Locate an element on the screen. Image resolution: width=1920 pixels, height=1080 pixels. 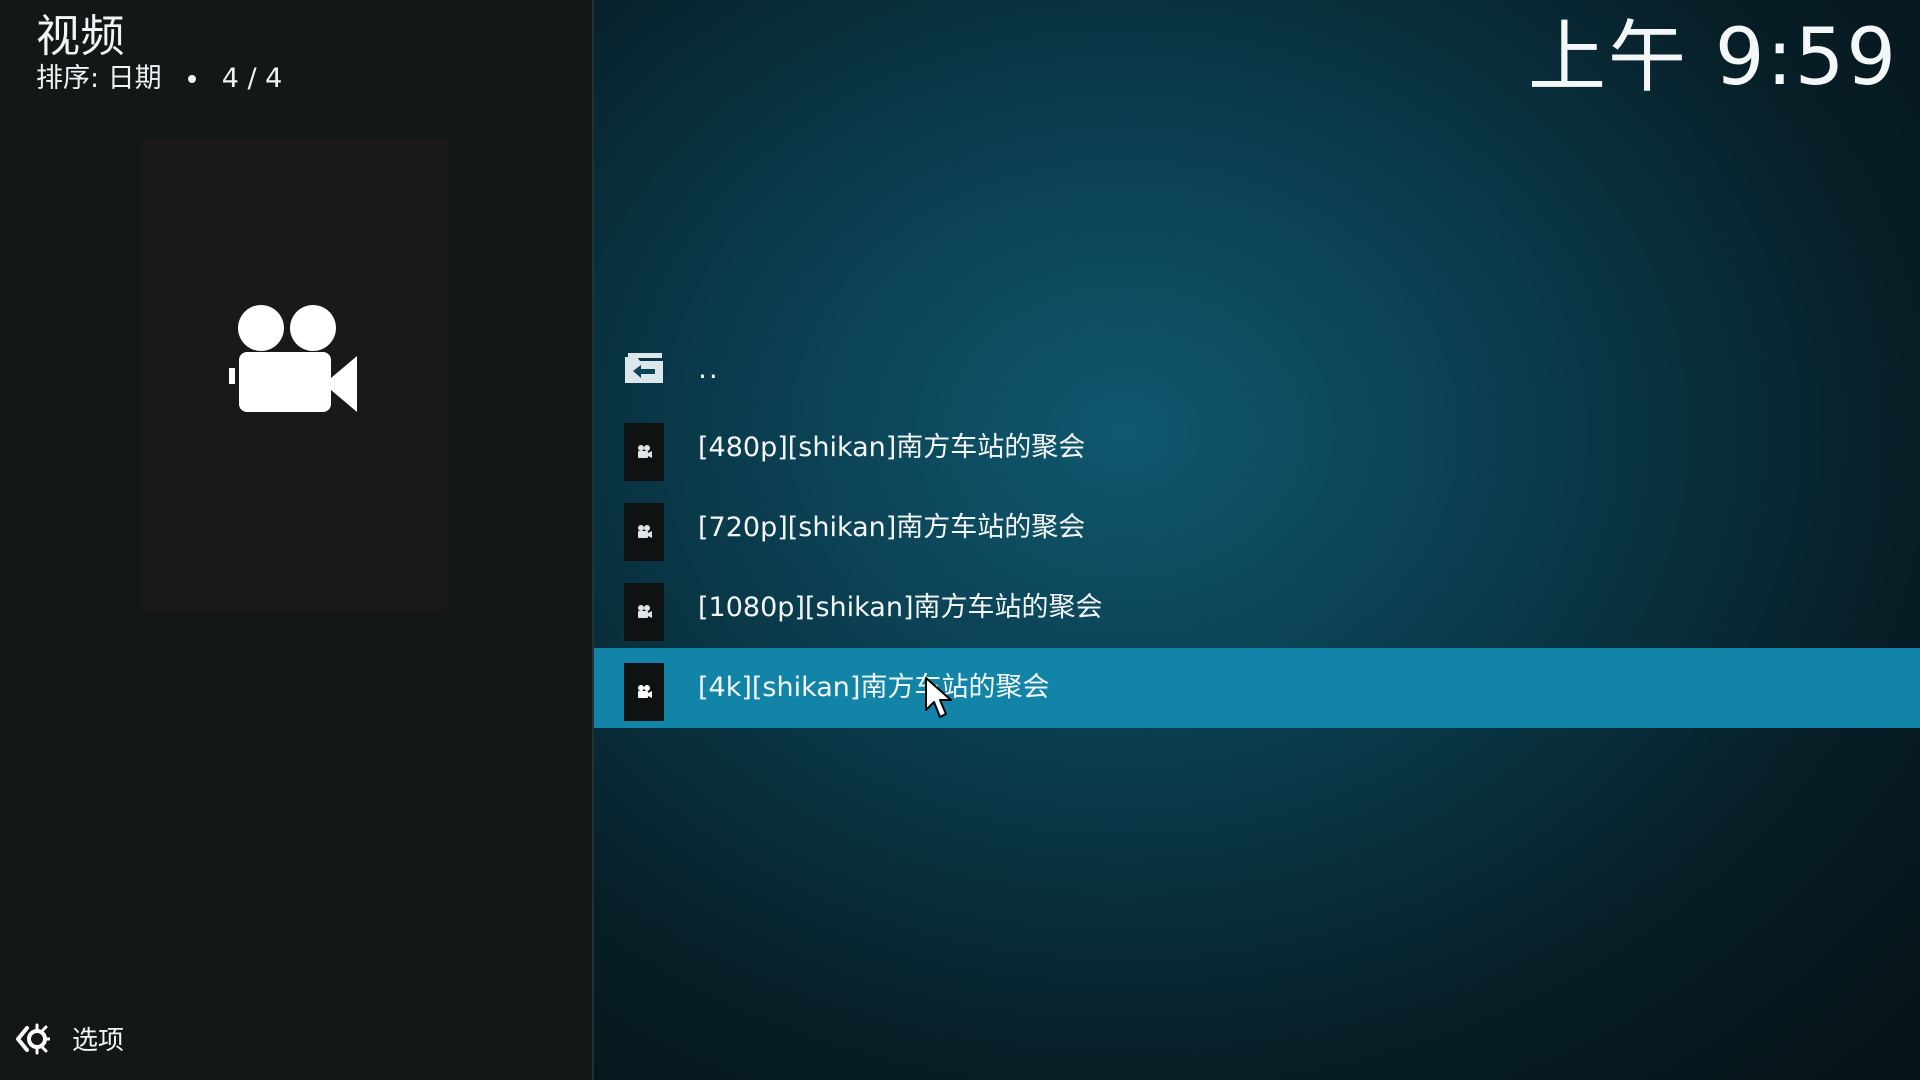
selected-item-thumbnail is located at coordinates (295, 375).